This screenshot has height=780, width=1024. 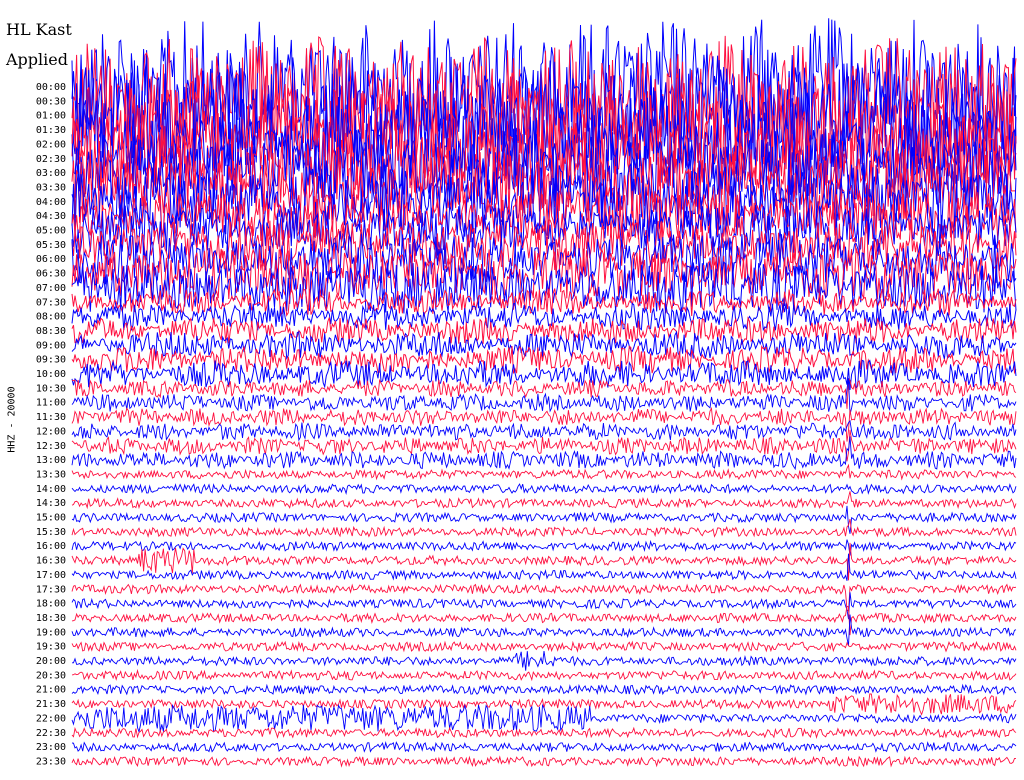 What do you see at coordinates (51, 216) in the screenshot?
I see `time-tick-label: 04:30` at bounding box center [51, 216].